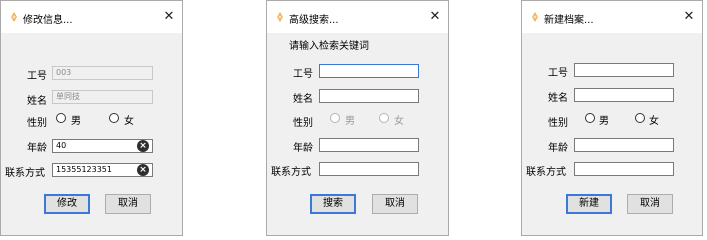 This screenshot has width=707, height=240. I want to click on title-bar: 新建档案... ✕, so click(612, 17).